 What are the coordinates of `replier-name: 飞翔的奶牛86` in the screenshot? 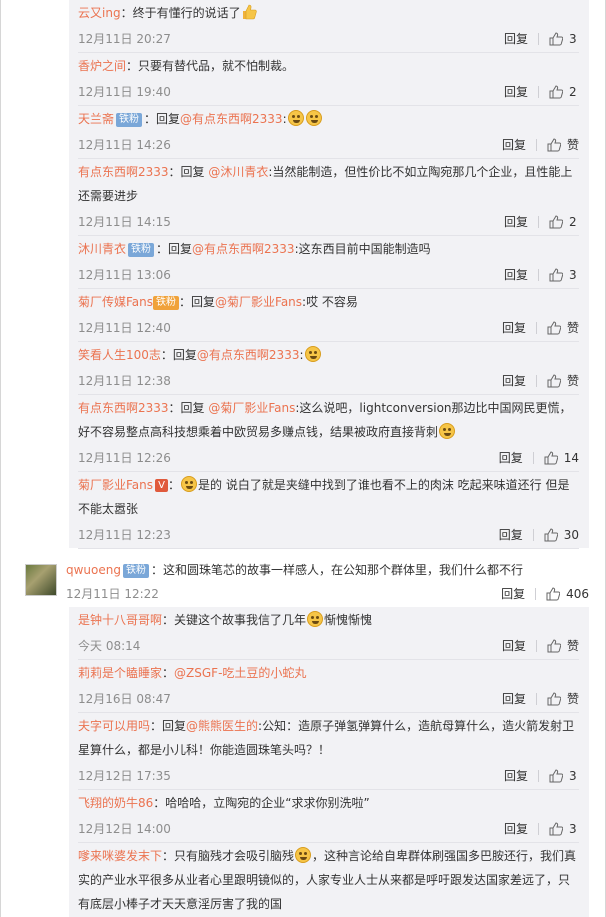 It's located at (115, 803).